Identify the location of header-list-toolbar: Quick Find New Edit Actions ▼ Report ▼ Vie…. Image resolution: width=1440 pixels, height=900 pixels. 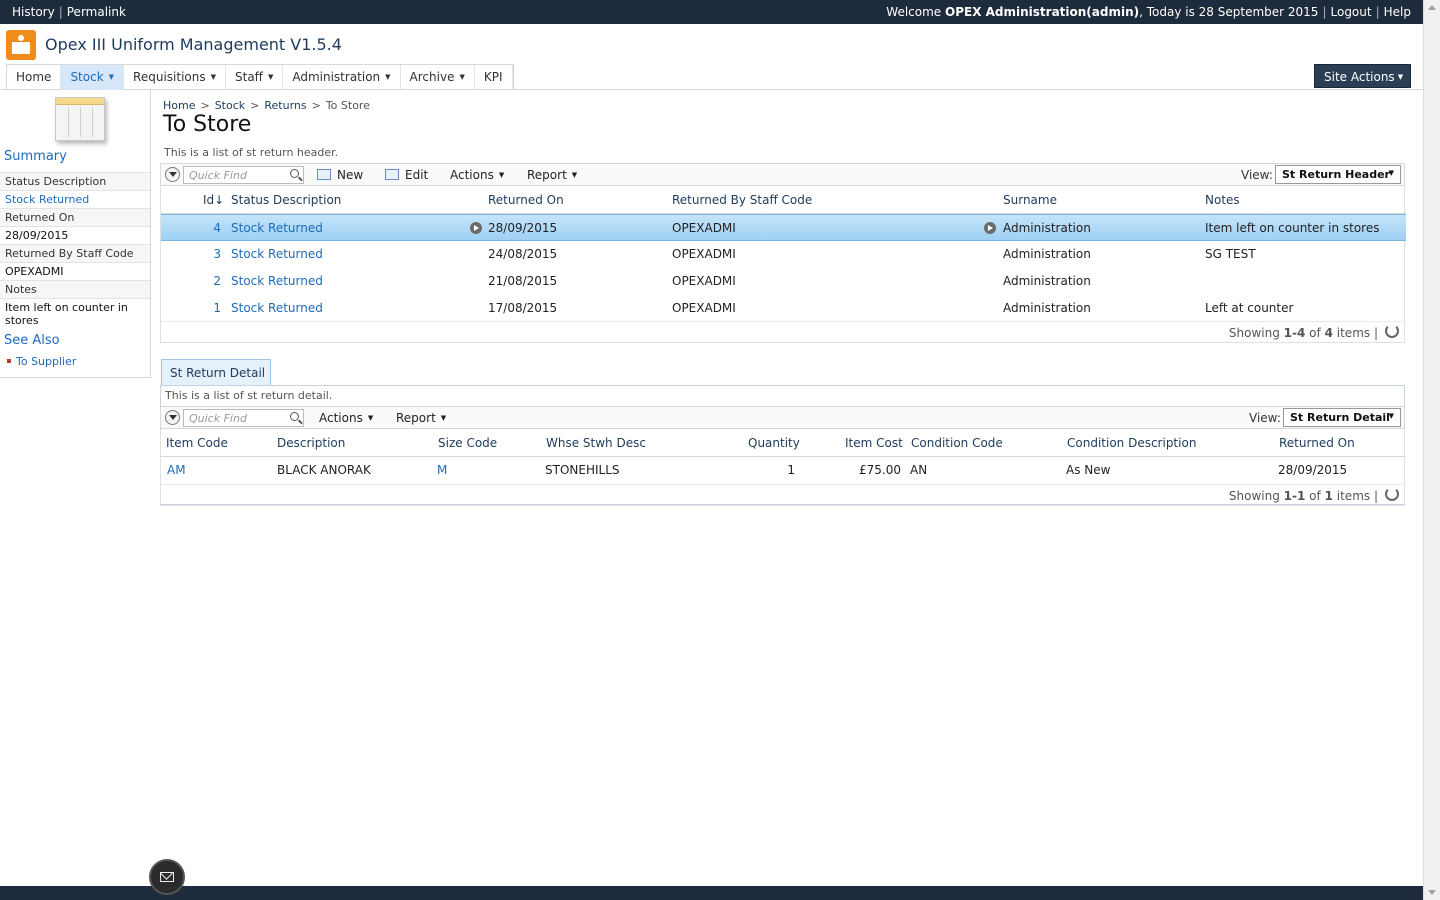
(782, 174).